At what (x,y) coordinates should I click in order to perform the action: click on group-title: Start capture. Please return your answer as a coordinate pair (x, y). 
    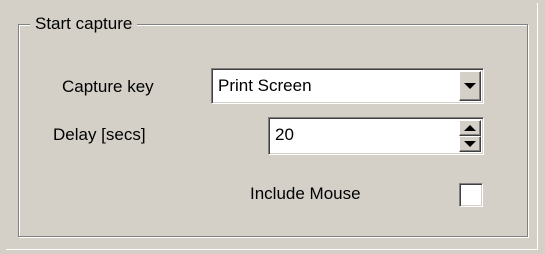
    Looking at the image, I should click on (84, 24).